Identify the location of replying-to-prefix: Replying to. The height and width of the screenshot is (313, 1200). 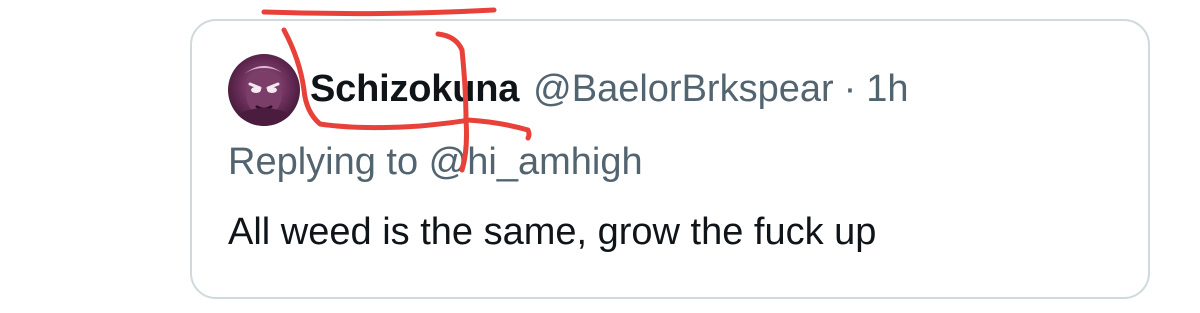
(328, 162).